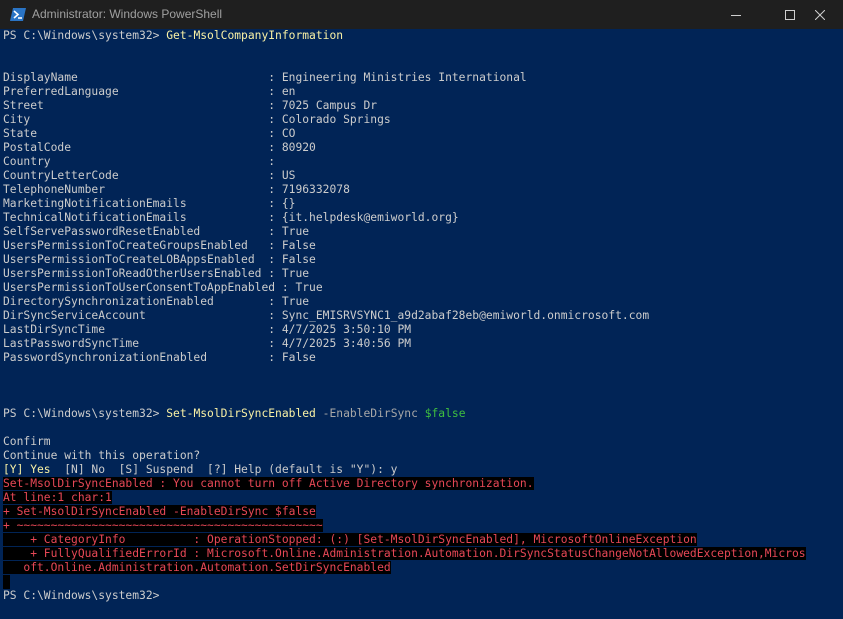 The width and height of the screenshot is (843, 619). Describe the element at coordinates (159, 147) in the screenshot. I see `property-line: PostalCode : 80920` at that location.